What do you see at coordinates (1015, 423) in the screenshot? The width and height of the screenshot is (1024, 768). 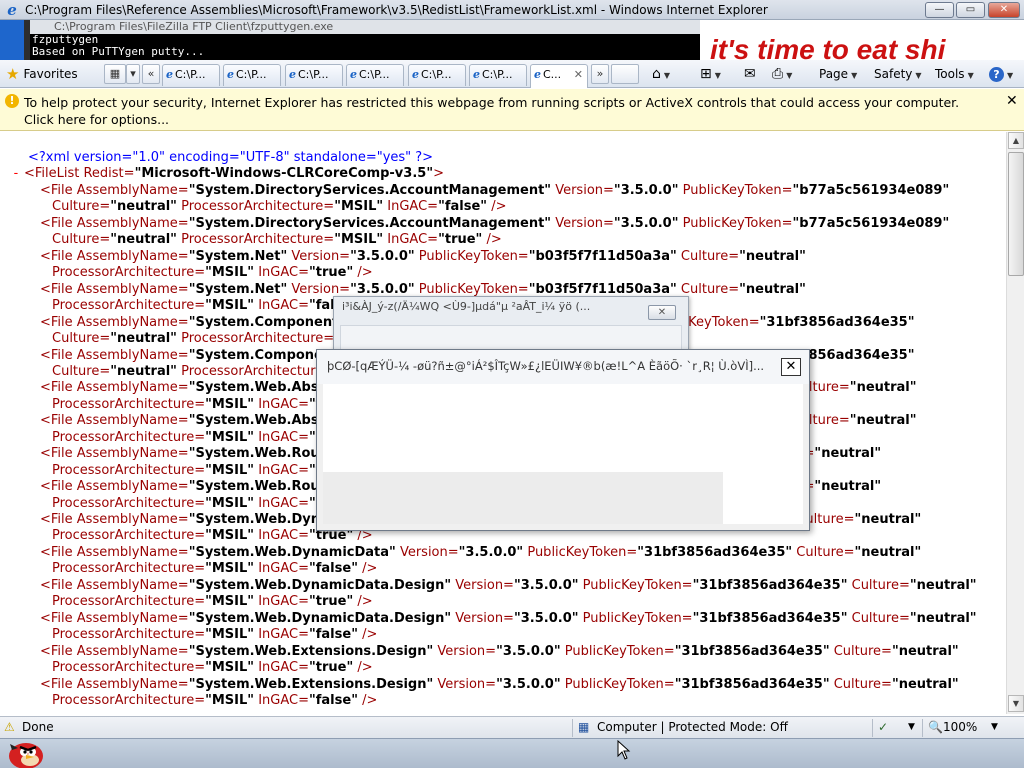 I see `vertical-scrollbar: ▲ ▼` at bounding box center [1015, 423].